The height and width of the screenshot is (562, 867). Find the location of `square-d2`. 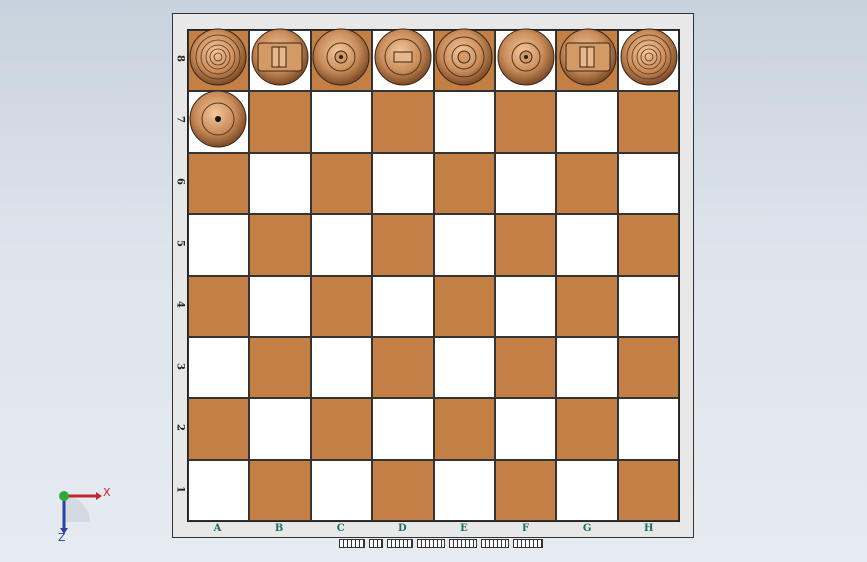

square-d2 is located at coordinates (403, 429).